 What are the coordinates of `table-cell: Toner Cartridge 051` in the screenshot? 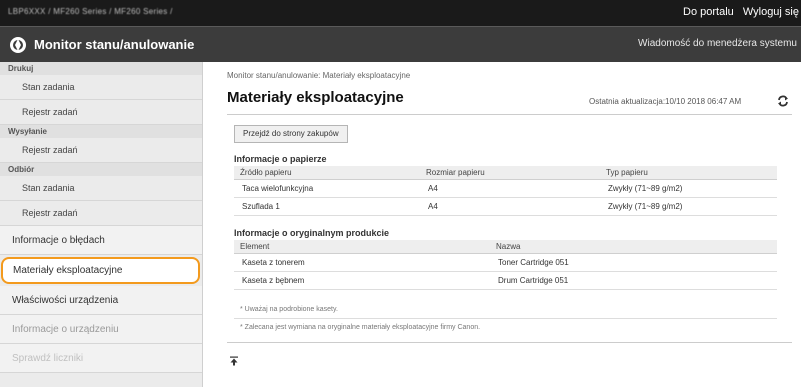 It's located at (633, 262).